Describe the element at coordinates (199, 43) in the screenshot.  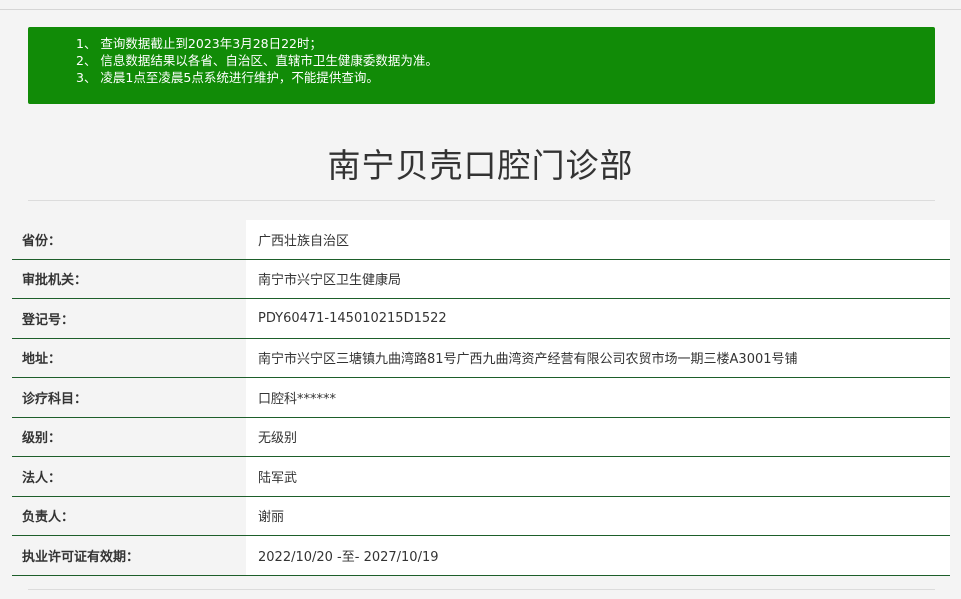
I see `notice-line-1: 1、 查询数据截止到2023年3月28日22时；` at that location.